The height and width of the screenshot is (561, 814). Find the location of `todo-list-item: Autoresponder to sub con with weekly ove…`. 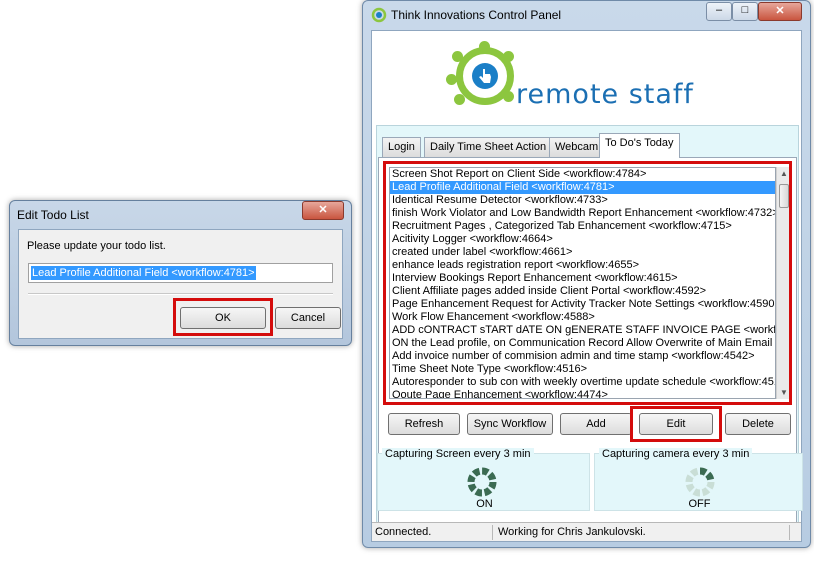

todo-list-item: Autoresponder to sub con with weekly ove… is located at coordinates (582, 382).